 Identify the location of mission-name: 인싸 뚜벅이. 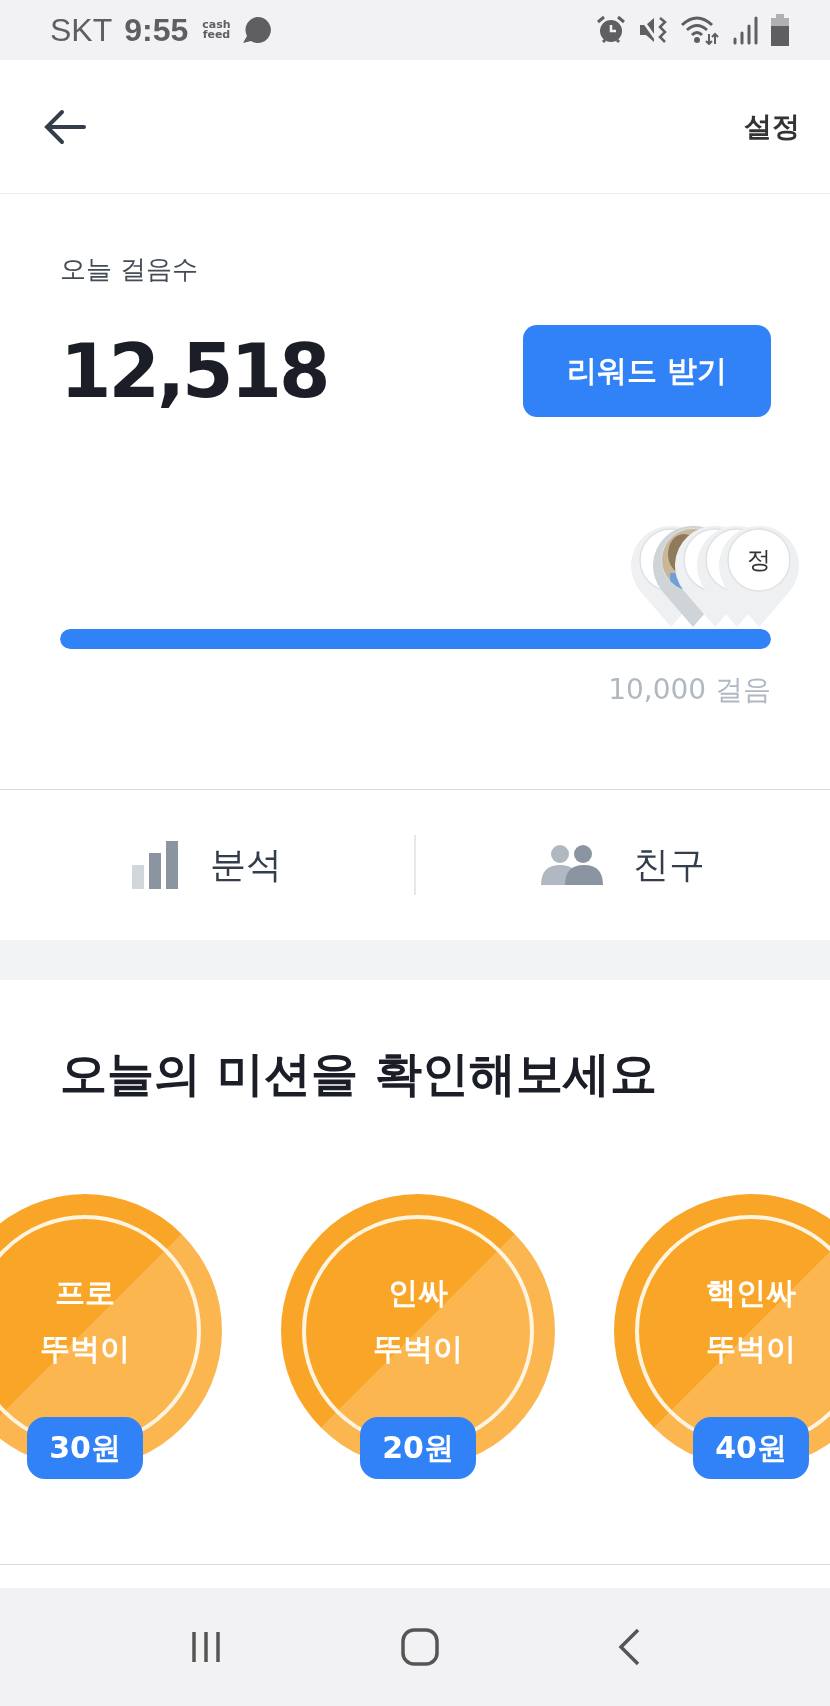
(418, 1321).